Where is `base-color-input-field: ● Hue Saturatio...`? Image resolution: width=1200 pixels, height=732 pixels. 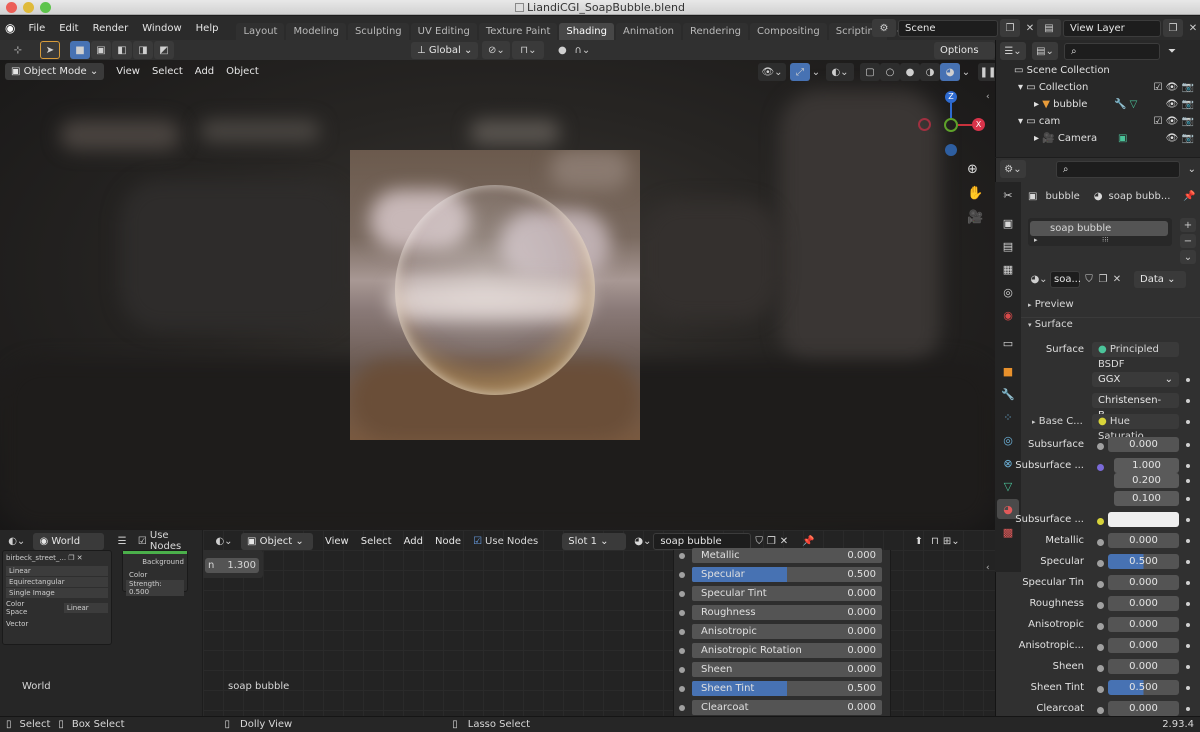
base-color-input-field: ● Hue Saturatio... is located at coordinates (1135, 428).